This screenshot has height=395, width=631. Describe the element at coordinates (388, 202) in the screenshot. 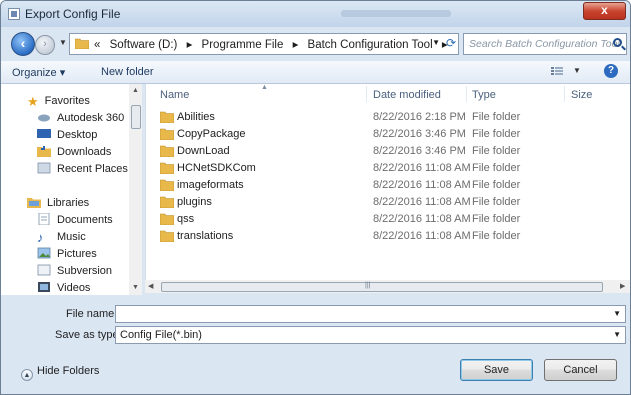

I see `file-row: plugins 8/22/2016 11:08 AM File folder` at that location.